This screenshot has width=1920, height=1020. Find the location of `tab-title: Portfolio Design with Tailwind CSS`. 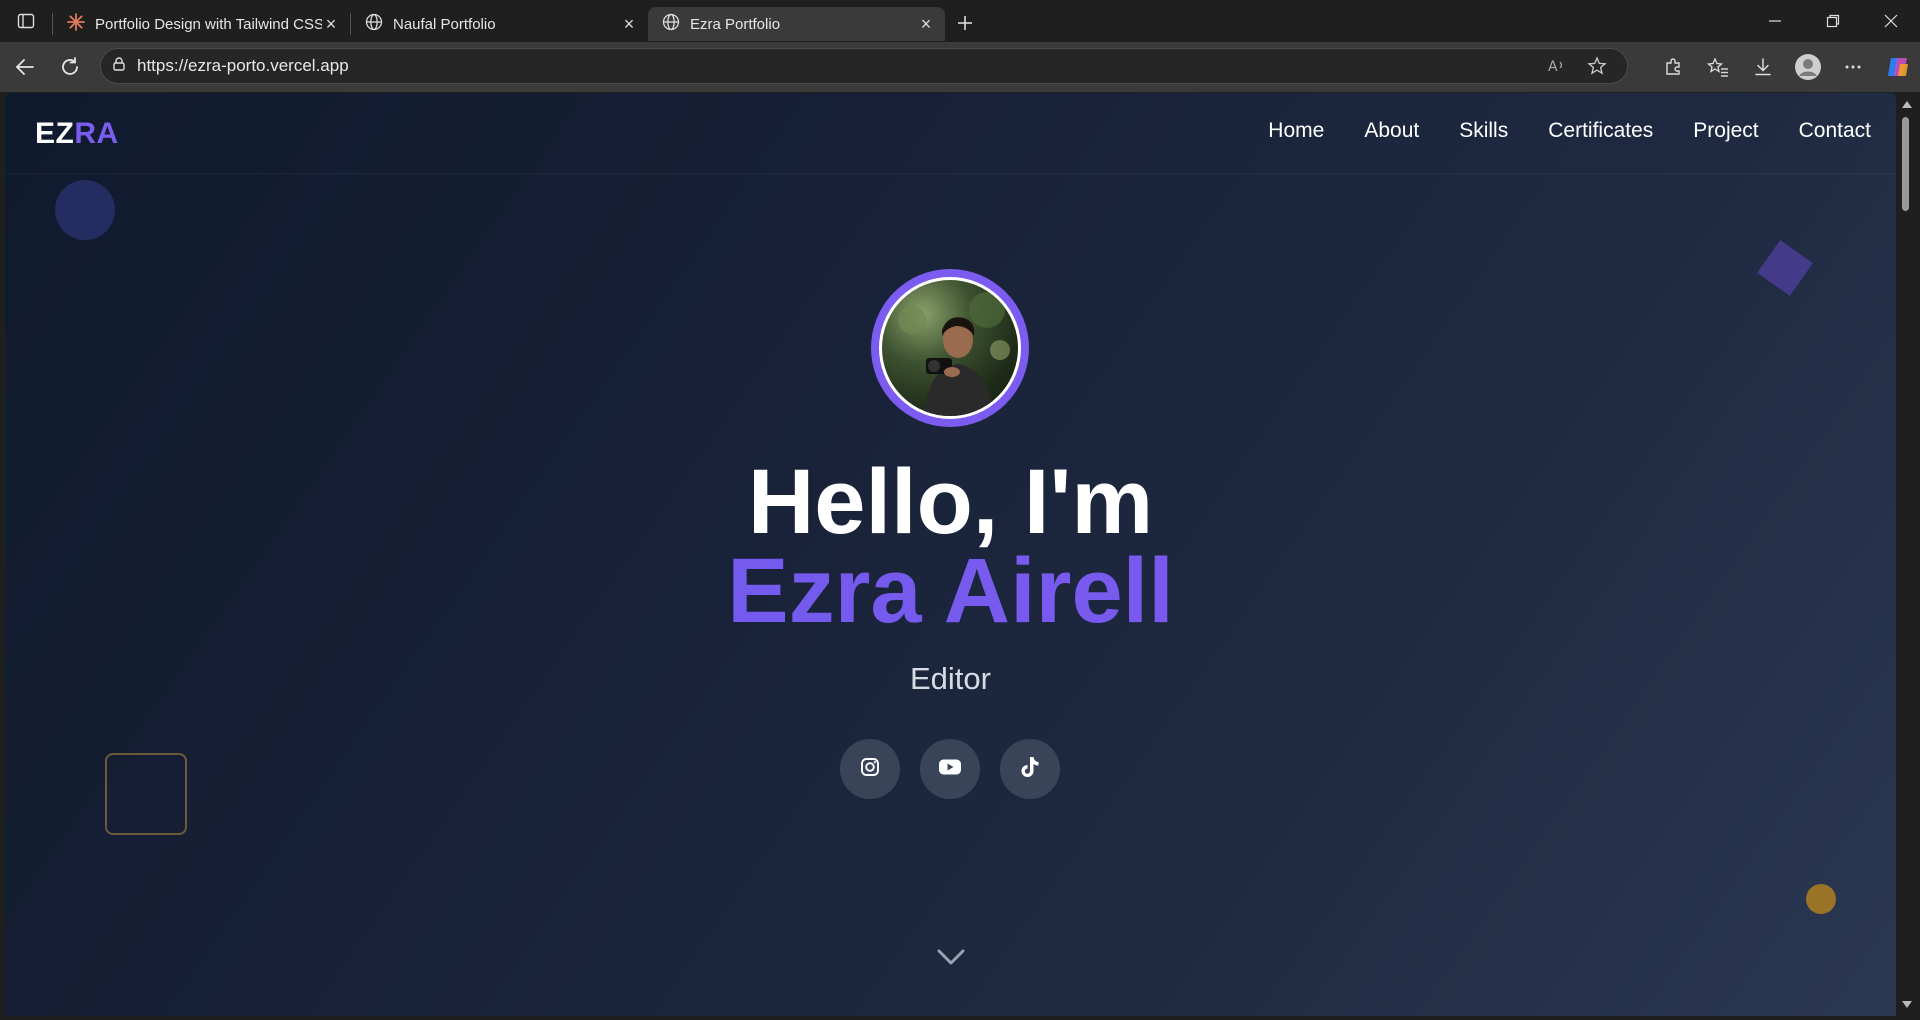

tab-title: Portfolio Design with Tailwind CSS is located at coordinates (208, 24).